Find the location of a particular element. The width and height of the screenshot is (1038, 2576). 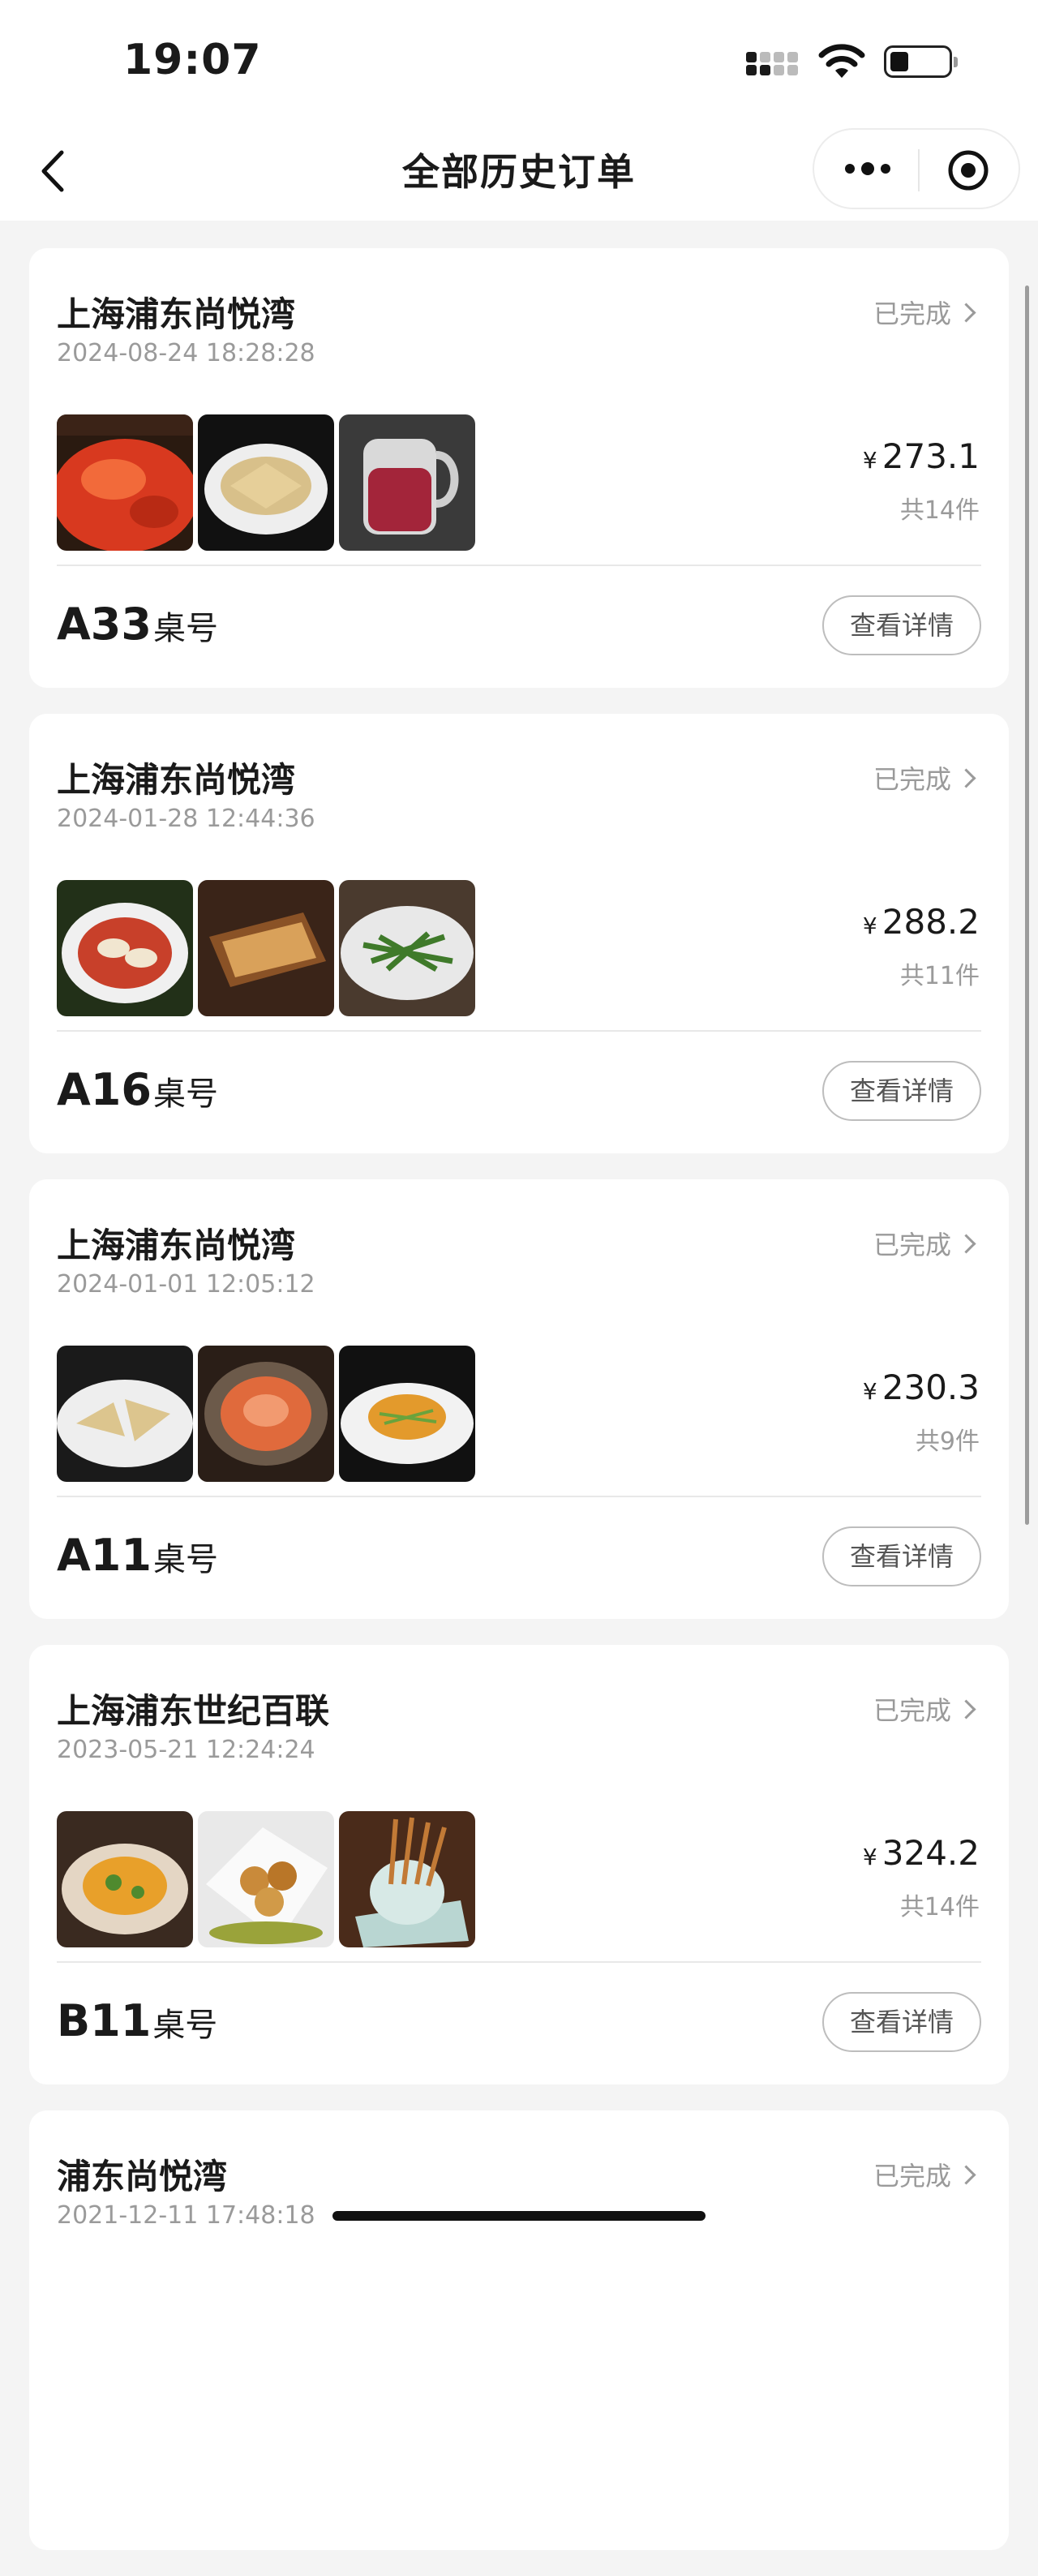

home-indicator is located at coordinates (519, 2216).